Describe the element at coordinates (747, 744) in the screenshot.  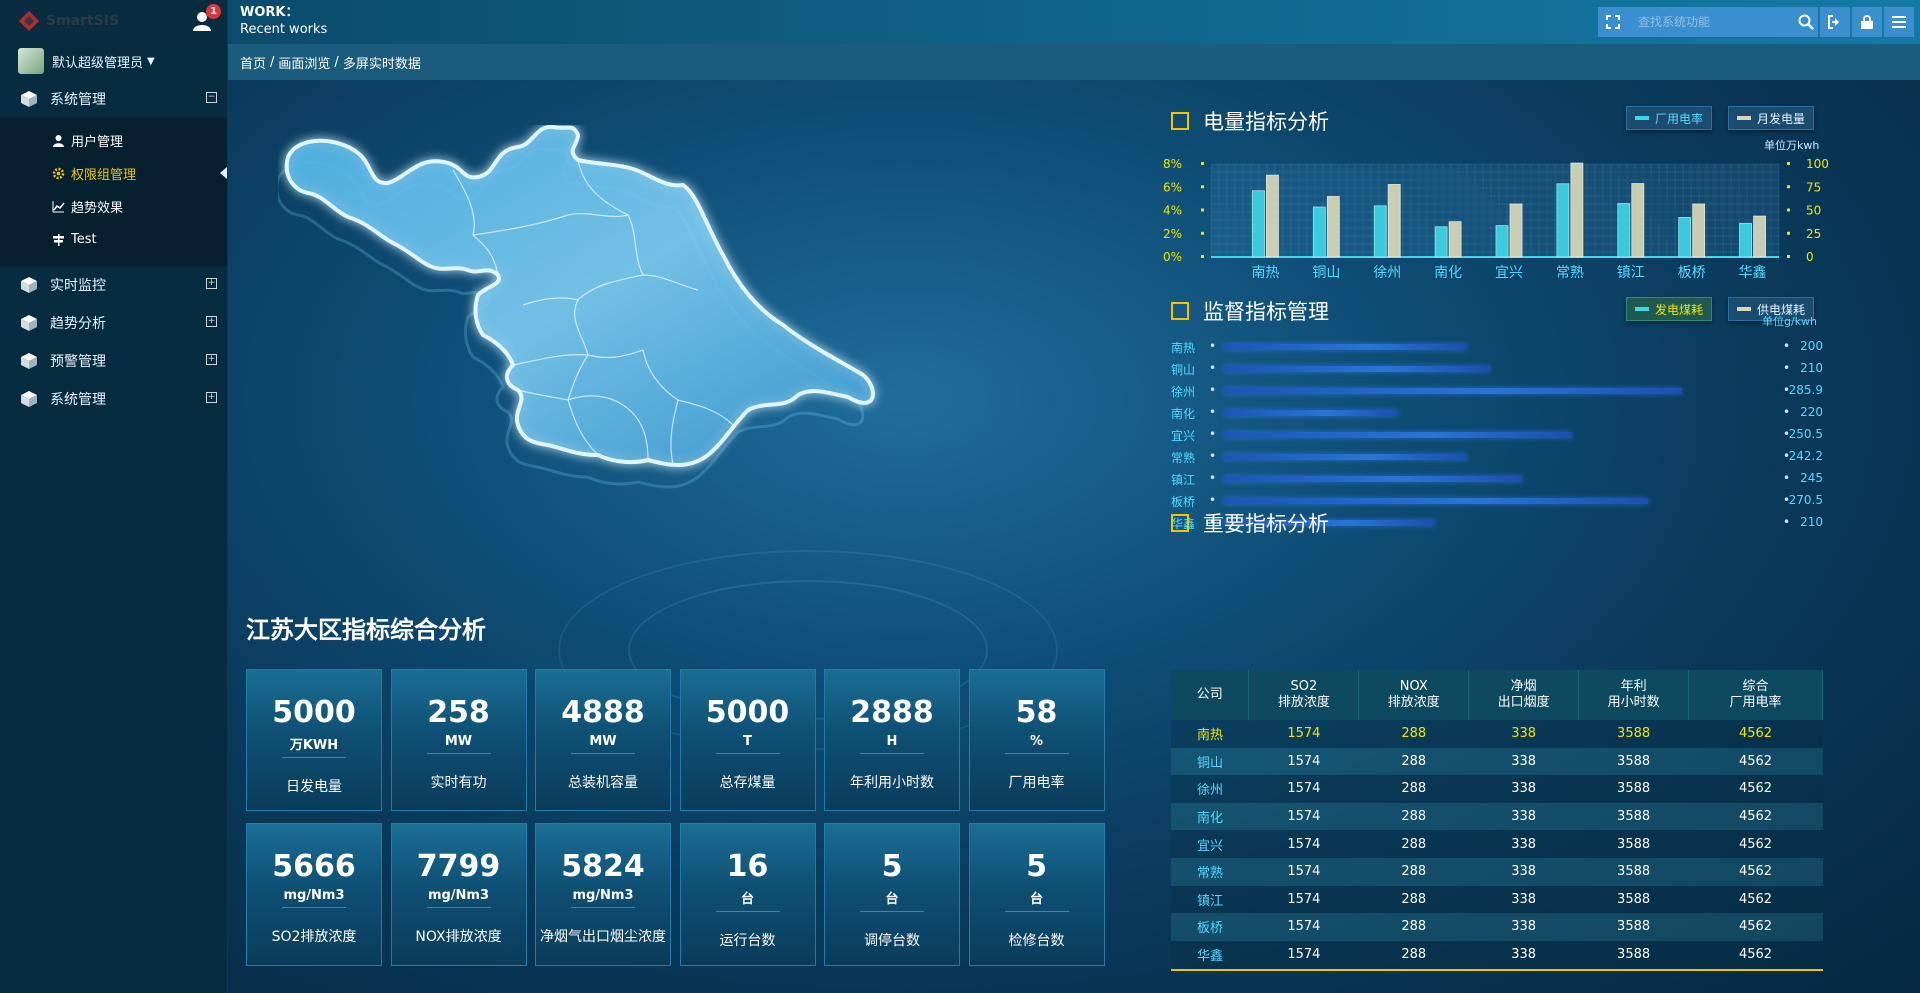
I see `kpi-unit: T` at that location.